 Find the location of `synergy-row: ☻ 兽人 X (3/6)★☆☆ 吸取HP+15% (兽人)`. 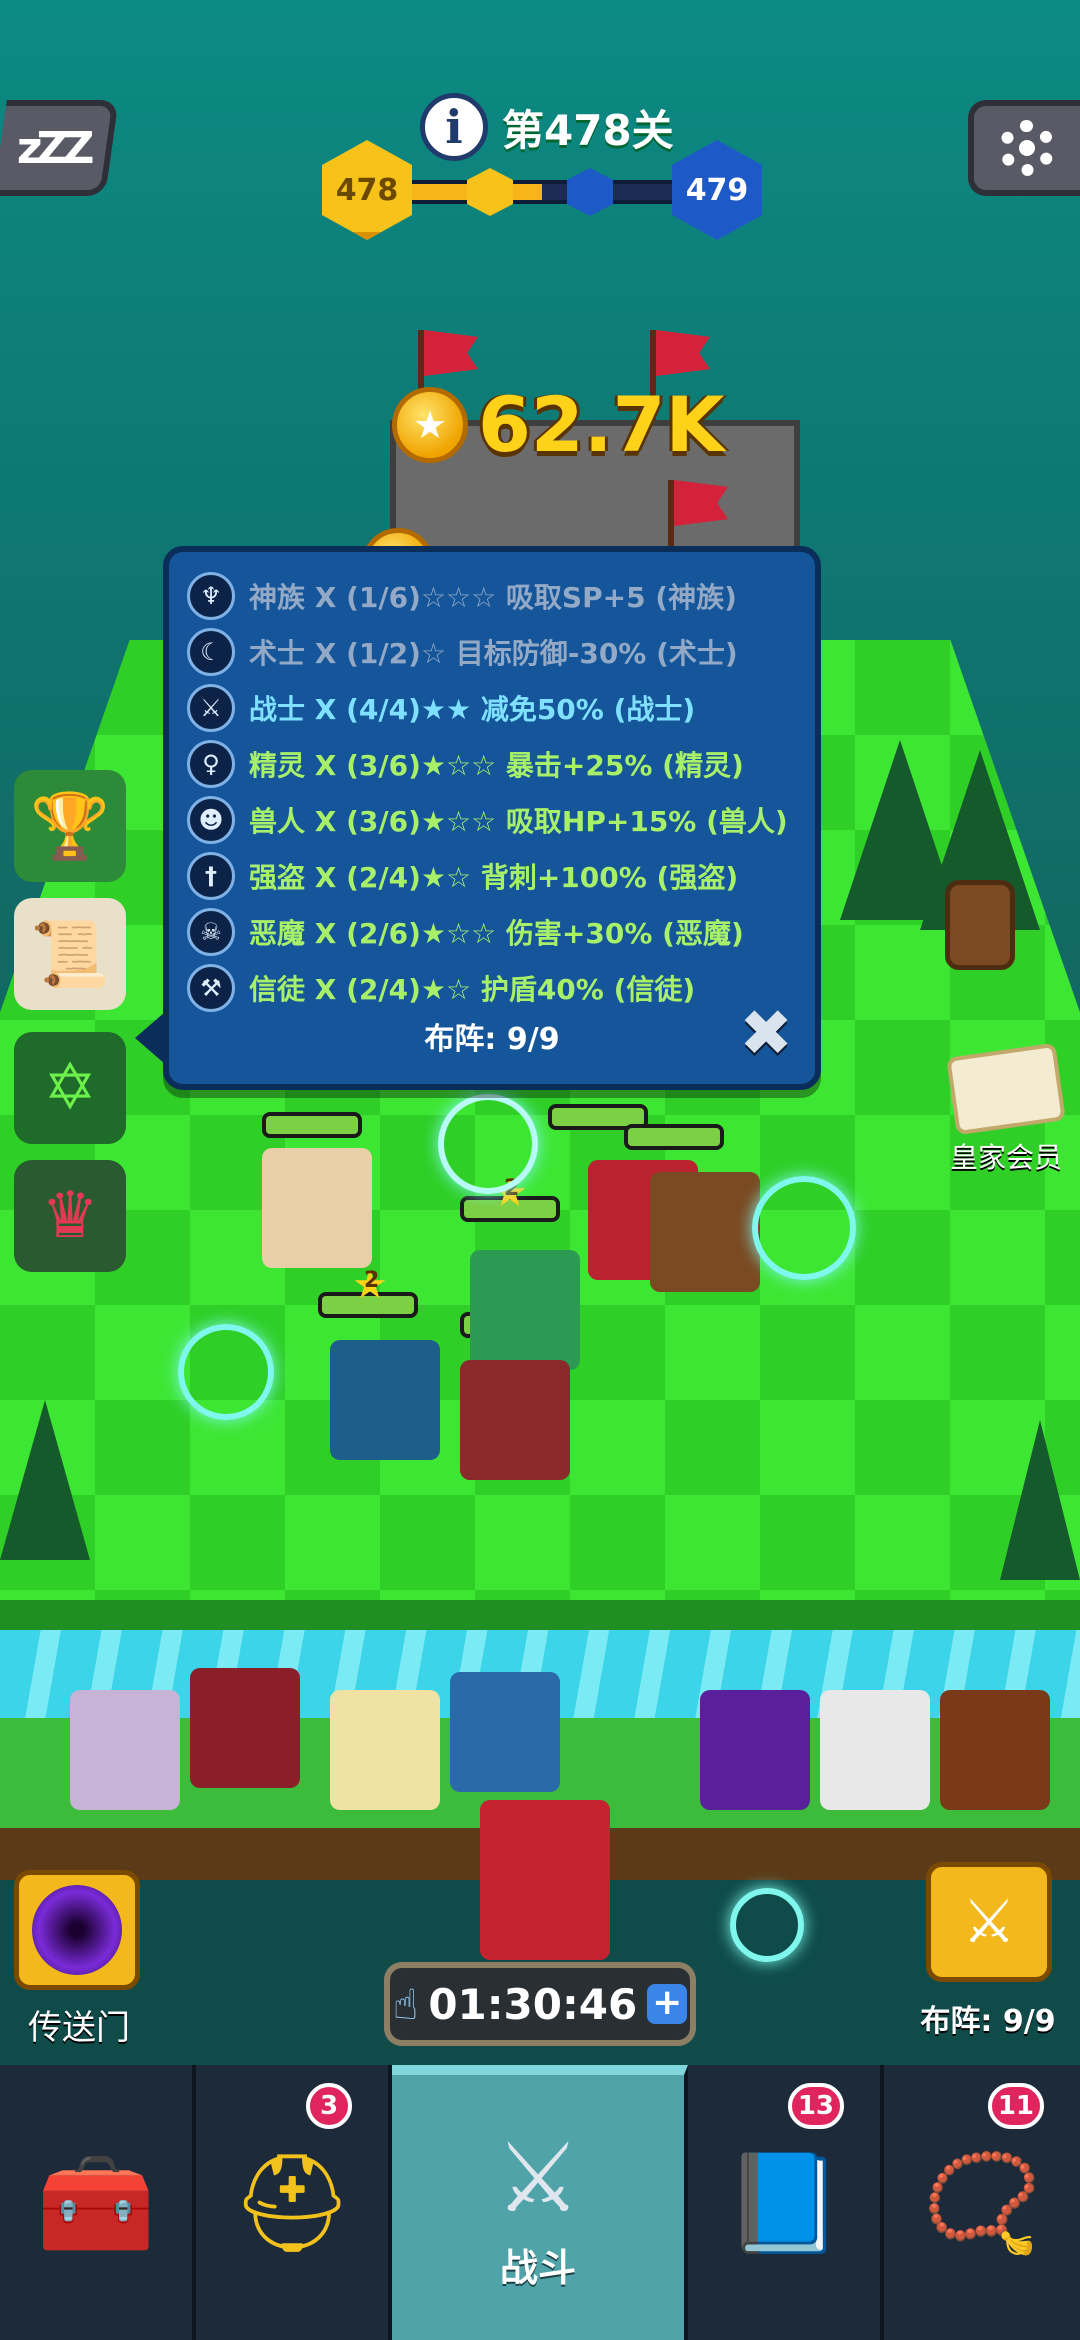

synergy-row: ☻ 兽人 X (3/6)★☆☆ 吸取HP+15% (兽人) is located at coordinates (492, 820).